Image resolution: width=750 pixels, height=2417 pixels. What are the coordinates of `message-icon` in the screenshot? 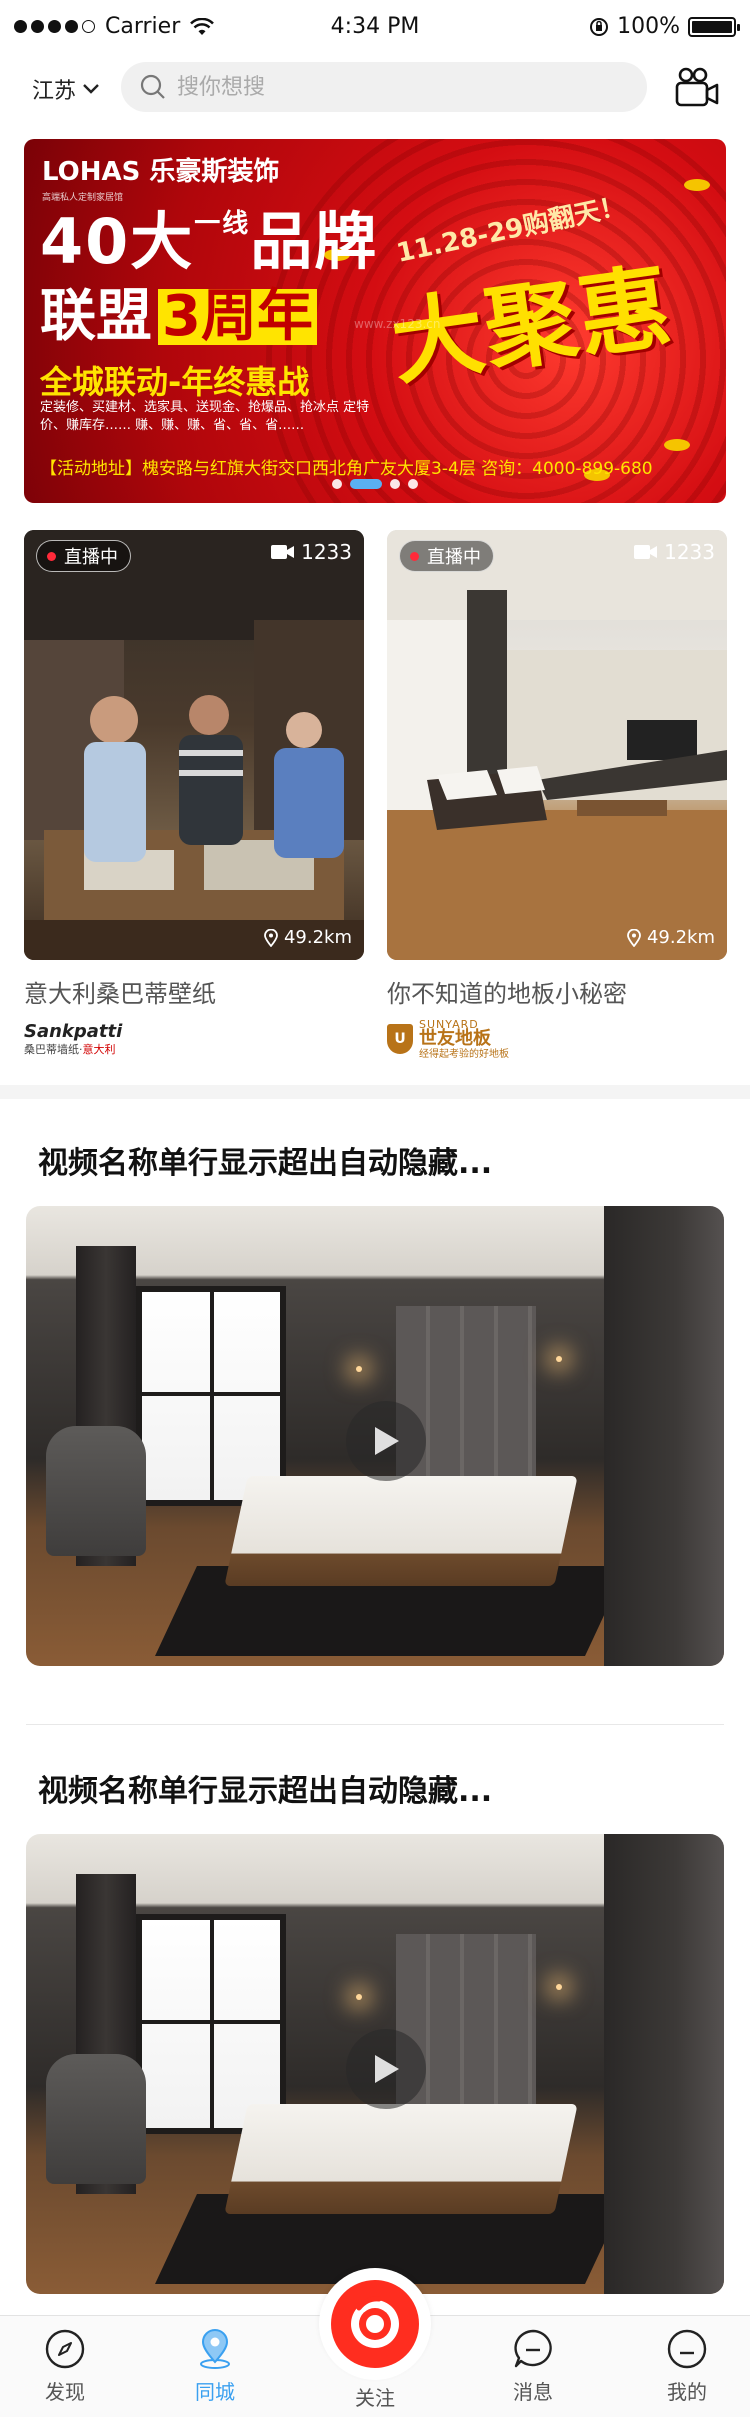 It's located at (533, 2348).